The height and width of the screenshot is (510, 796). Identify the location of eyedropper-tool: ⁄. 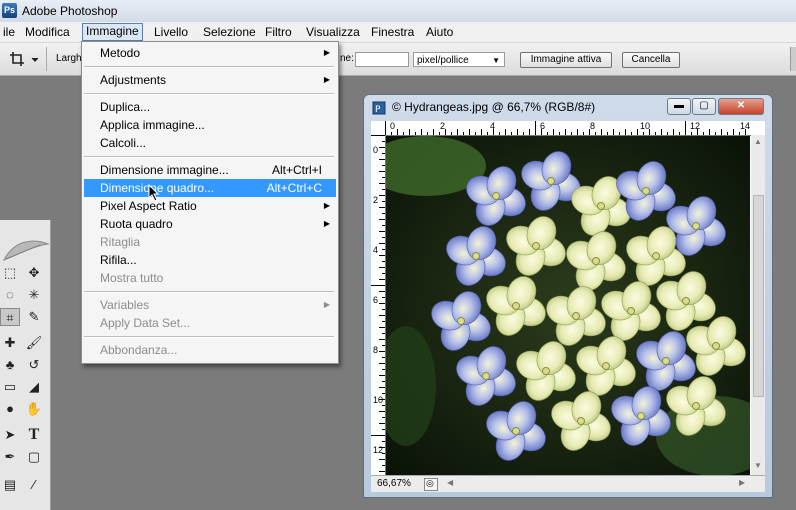
(34, 485).